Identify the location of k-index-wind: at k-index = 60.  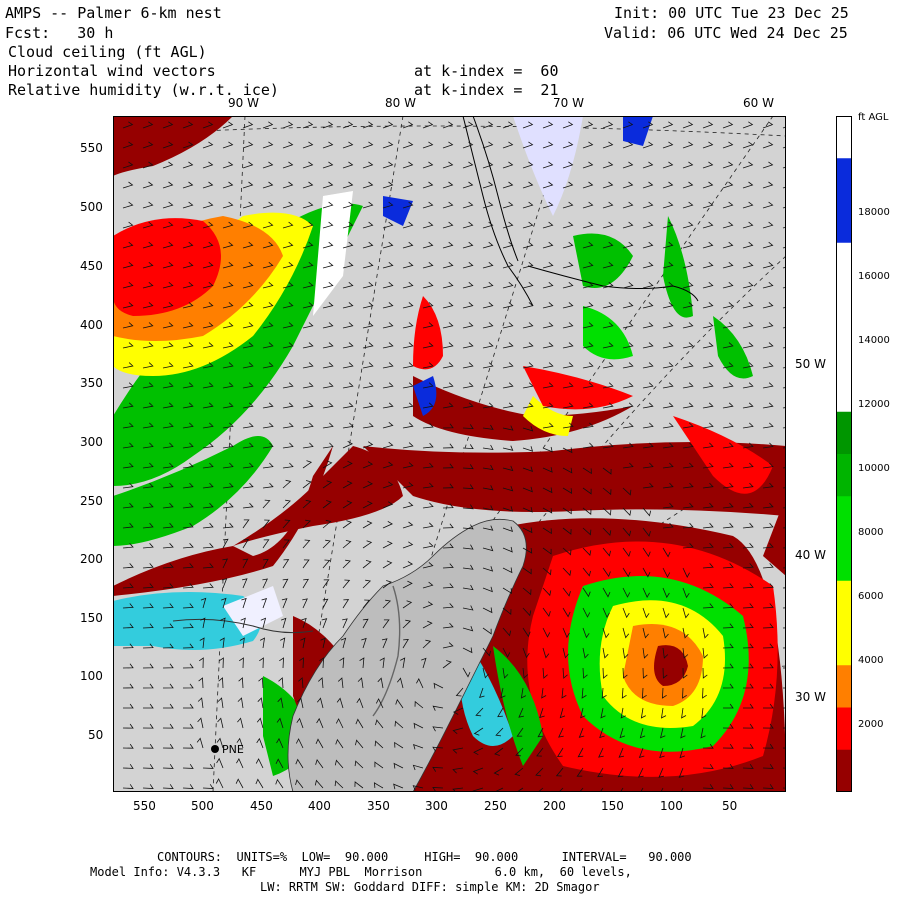
(486, 71).